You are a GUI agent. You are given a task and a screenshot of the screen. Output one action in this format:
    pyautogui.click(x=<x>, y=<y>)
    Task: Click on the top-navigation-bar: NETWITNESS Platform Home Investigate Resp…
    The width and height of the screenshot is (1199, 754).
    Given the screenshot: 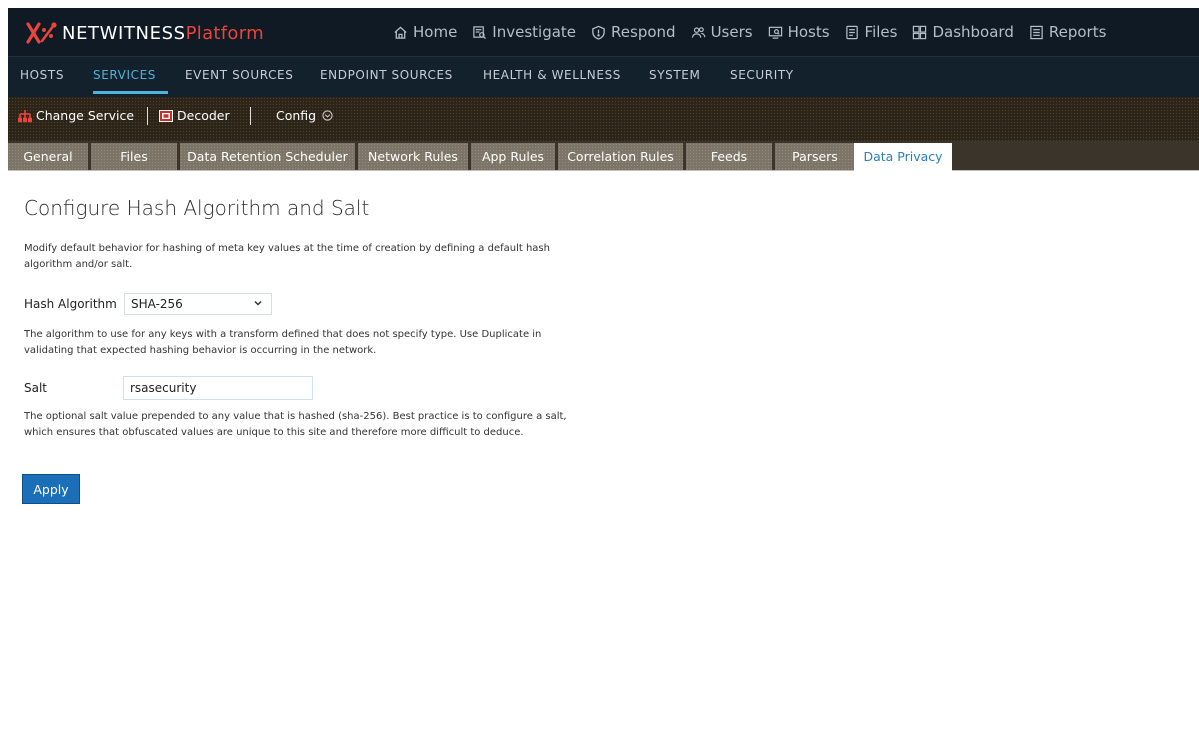 What is the action you would take?
    pyautogui.click(x=603, y=32)
    